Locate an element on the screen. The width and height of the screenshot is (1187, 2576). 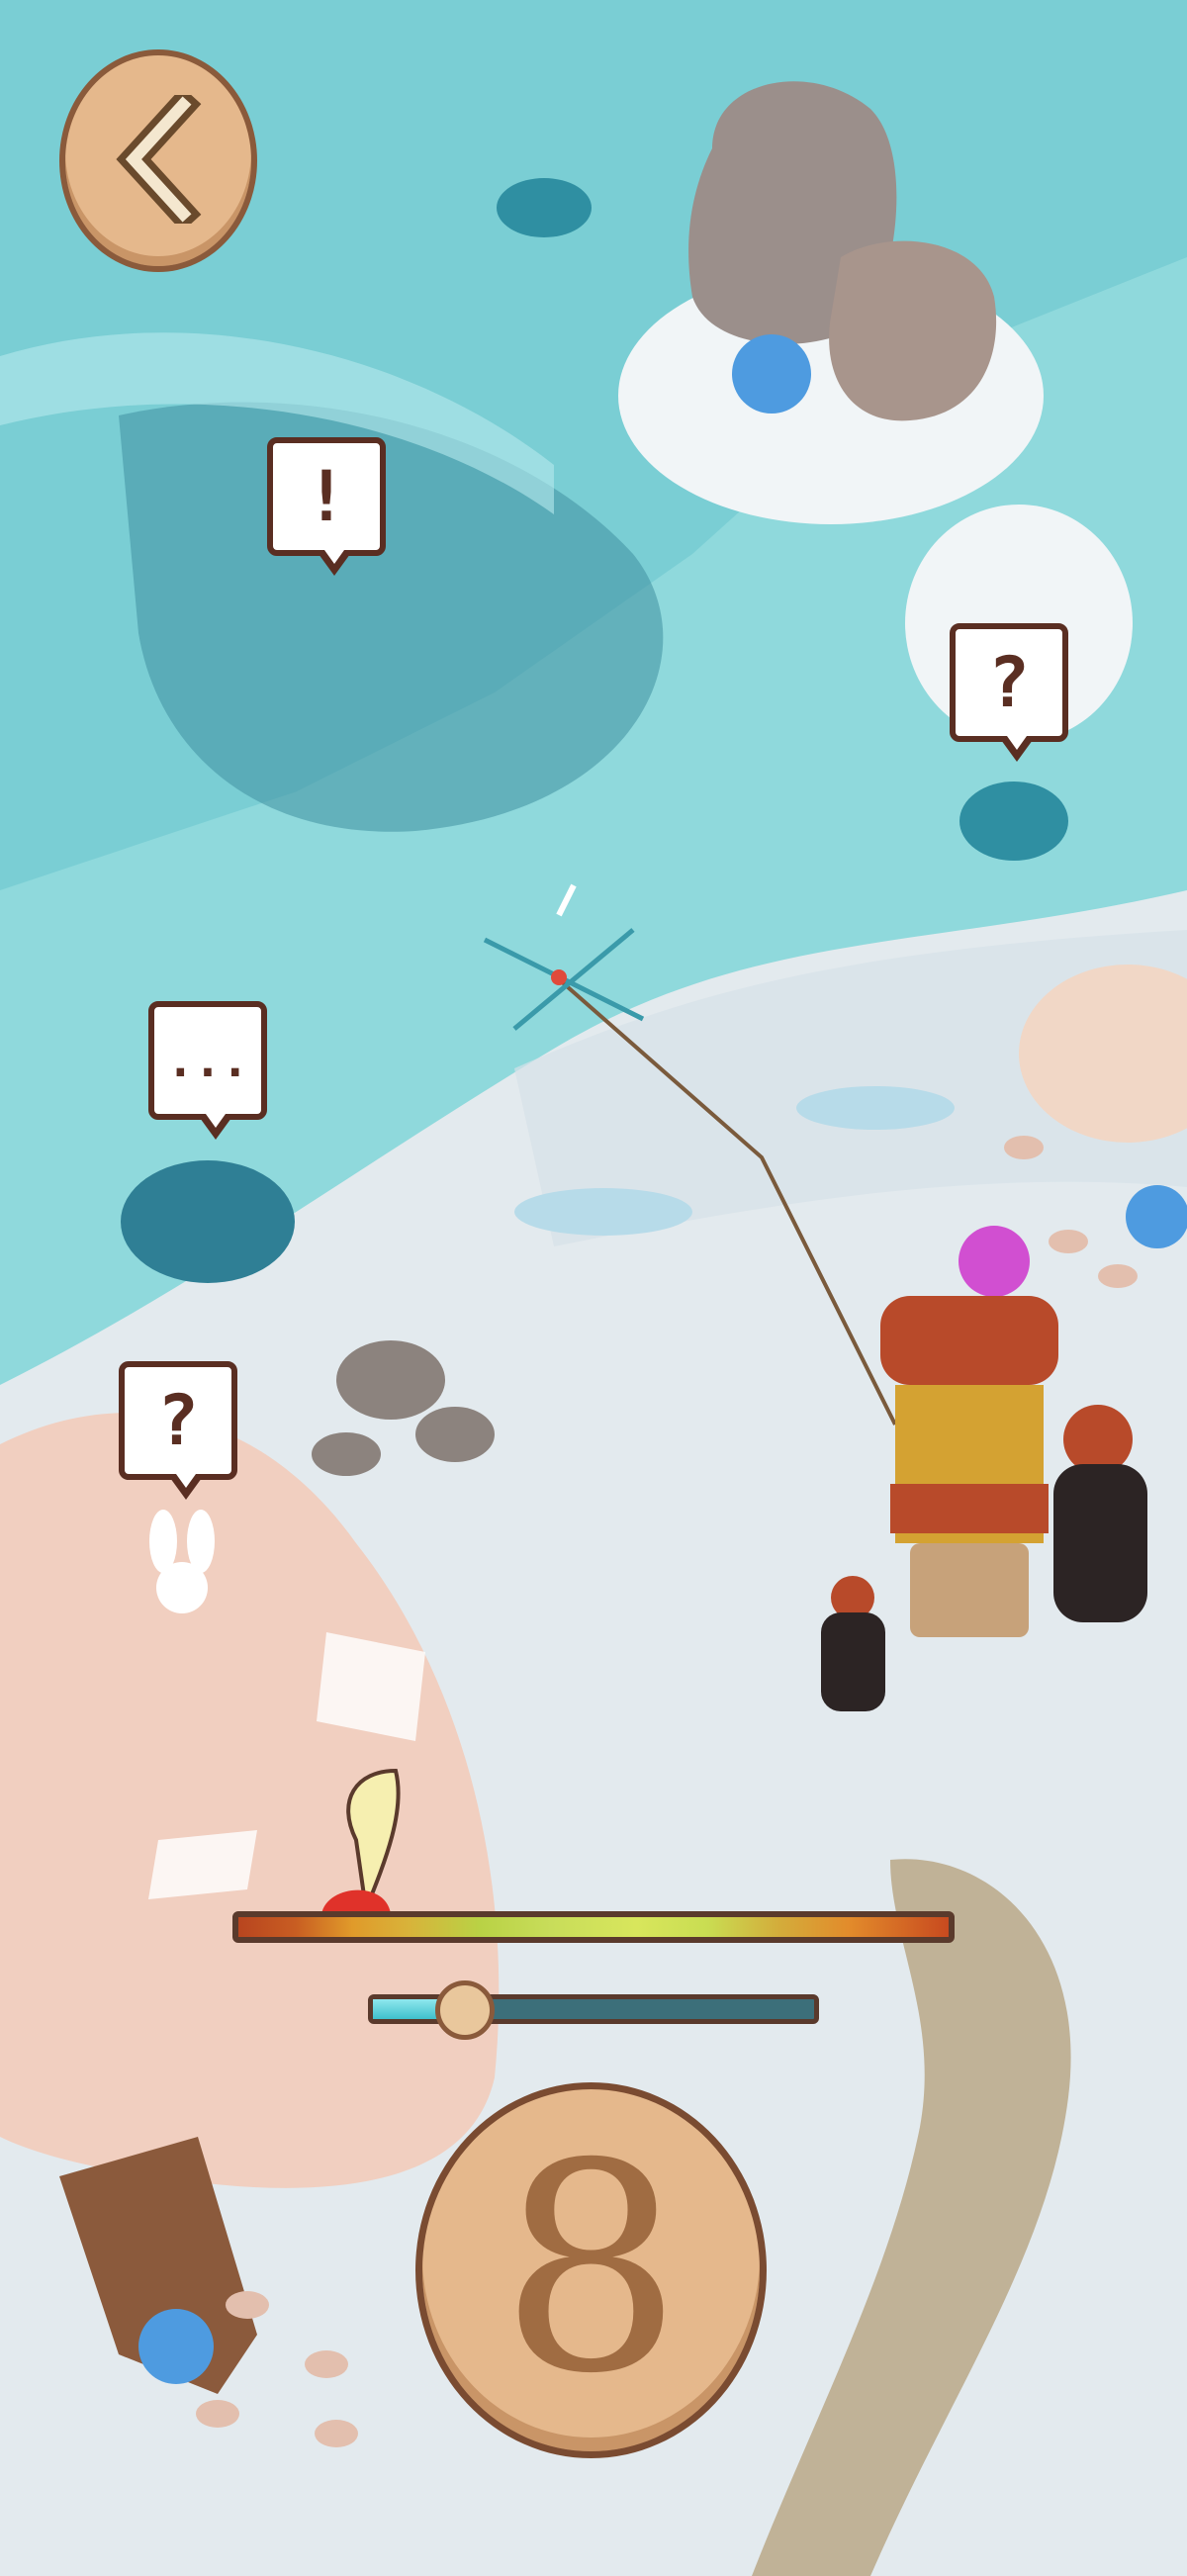
question-bubble-bottom-left: ? is located at coordinates (178, 1430).